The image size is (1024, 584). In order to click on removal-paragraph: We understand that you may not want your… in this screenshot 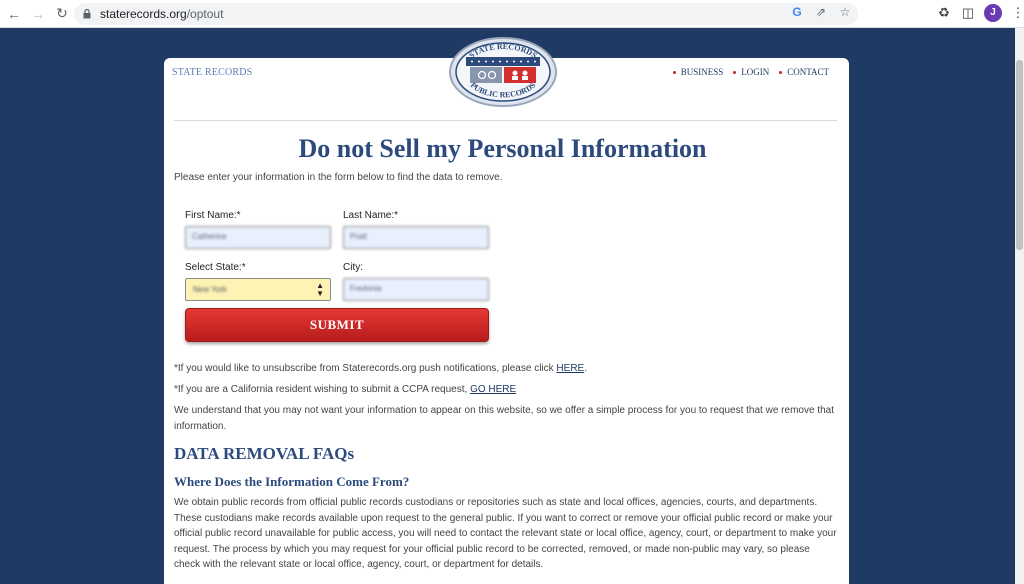, I will do `click(504, 418)`.